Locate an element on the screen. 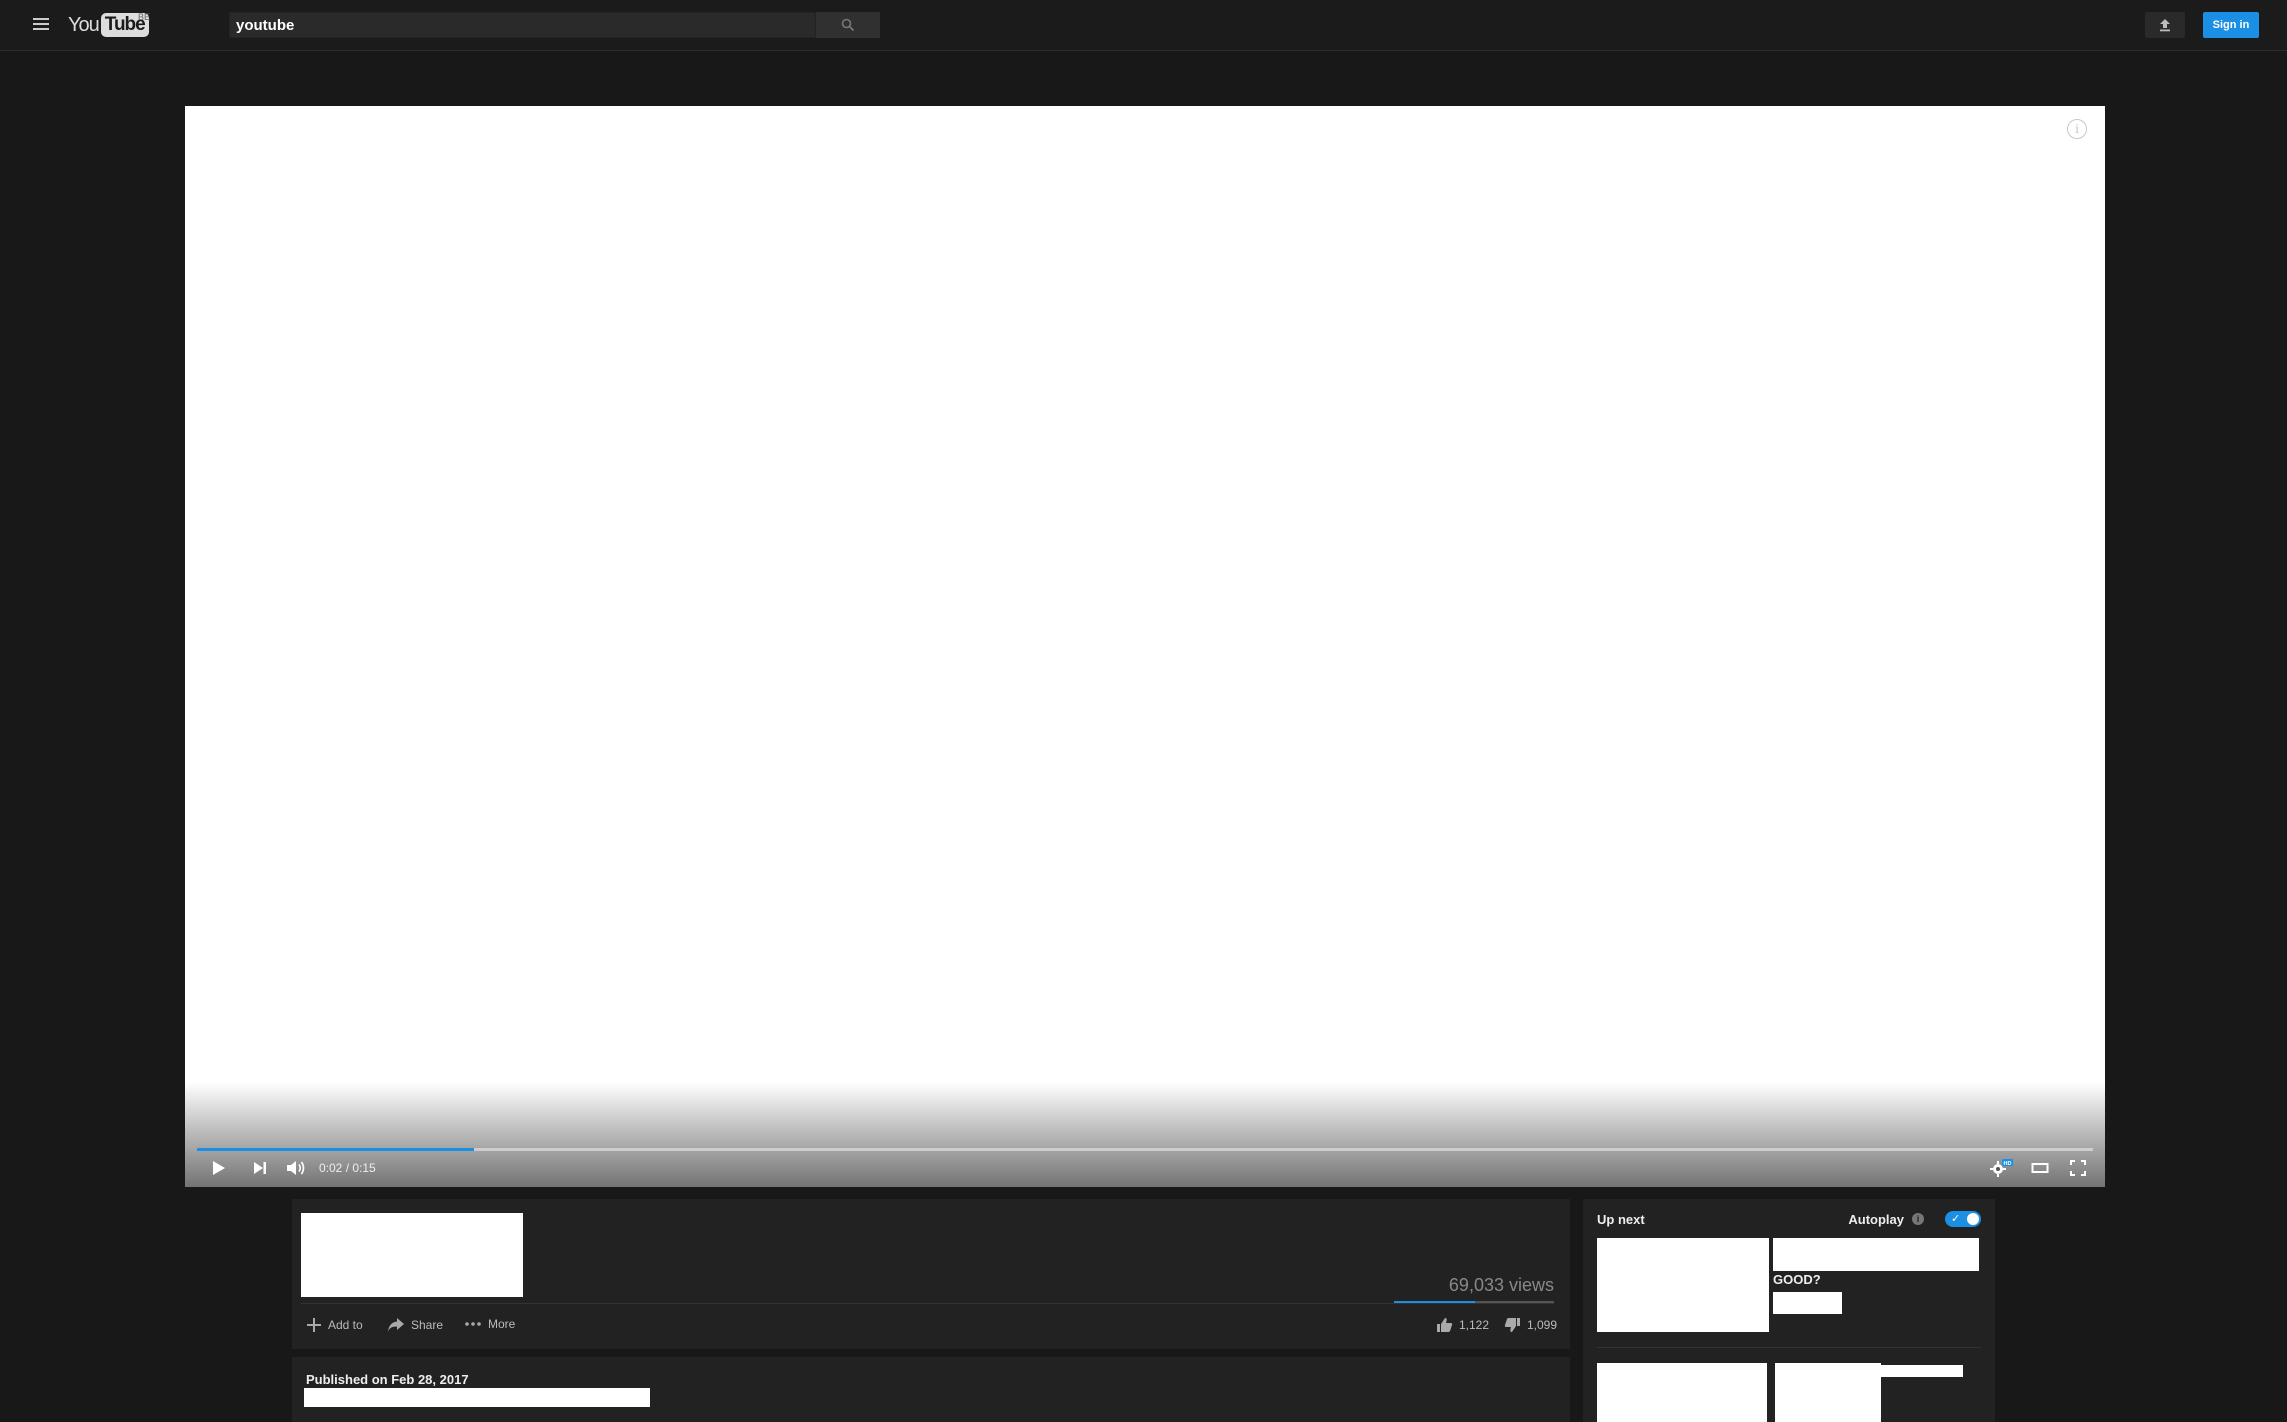  progress-bar is located at coordinates (1145, 1149).